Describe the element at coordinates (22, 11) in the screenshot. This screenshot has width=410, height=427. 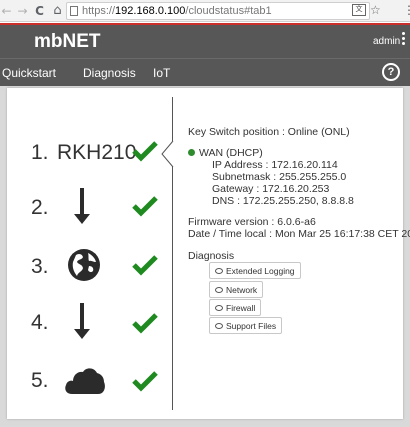
I see `forward-button: →` at that location.